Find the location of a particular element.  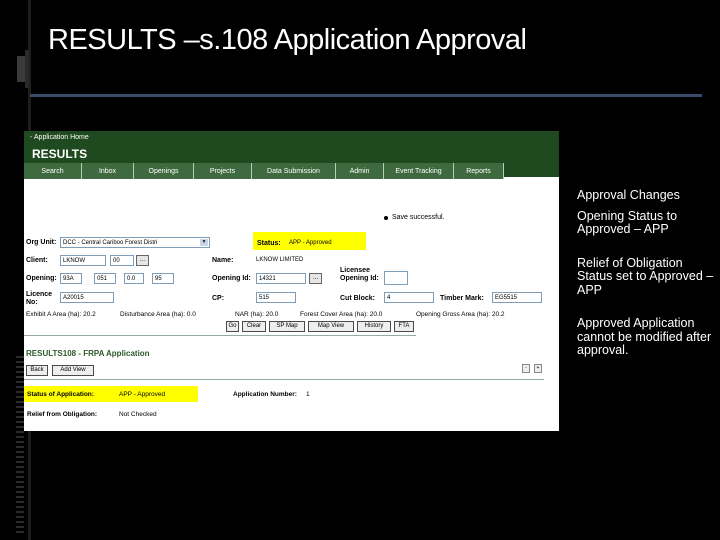

nav-tab-inbox: Inbox is located at coordinates (108, 171).